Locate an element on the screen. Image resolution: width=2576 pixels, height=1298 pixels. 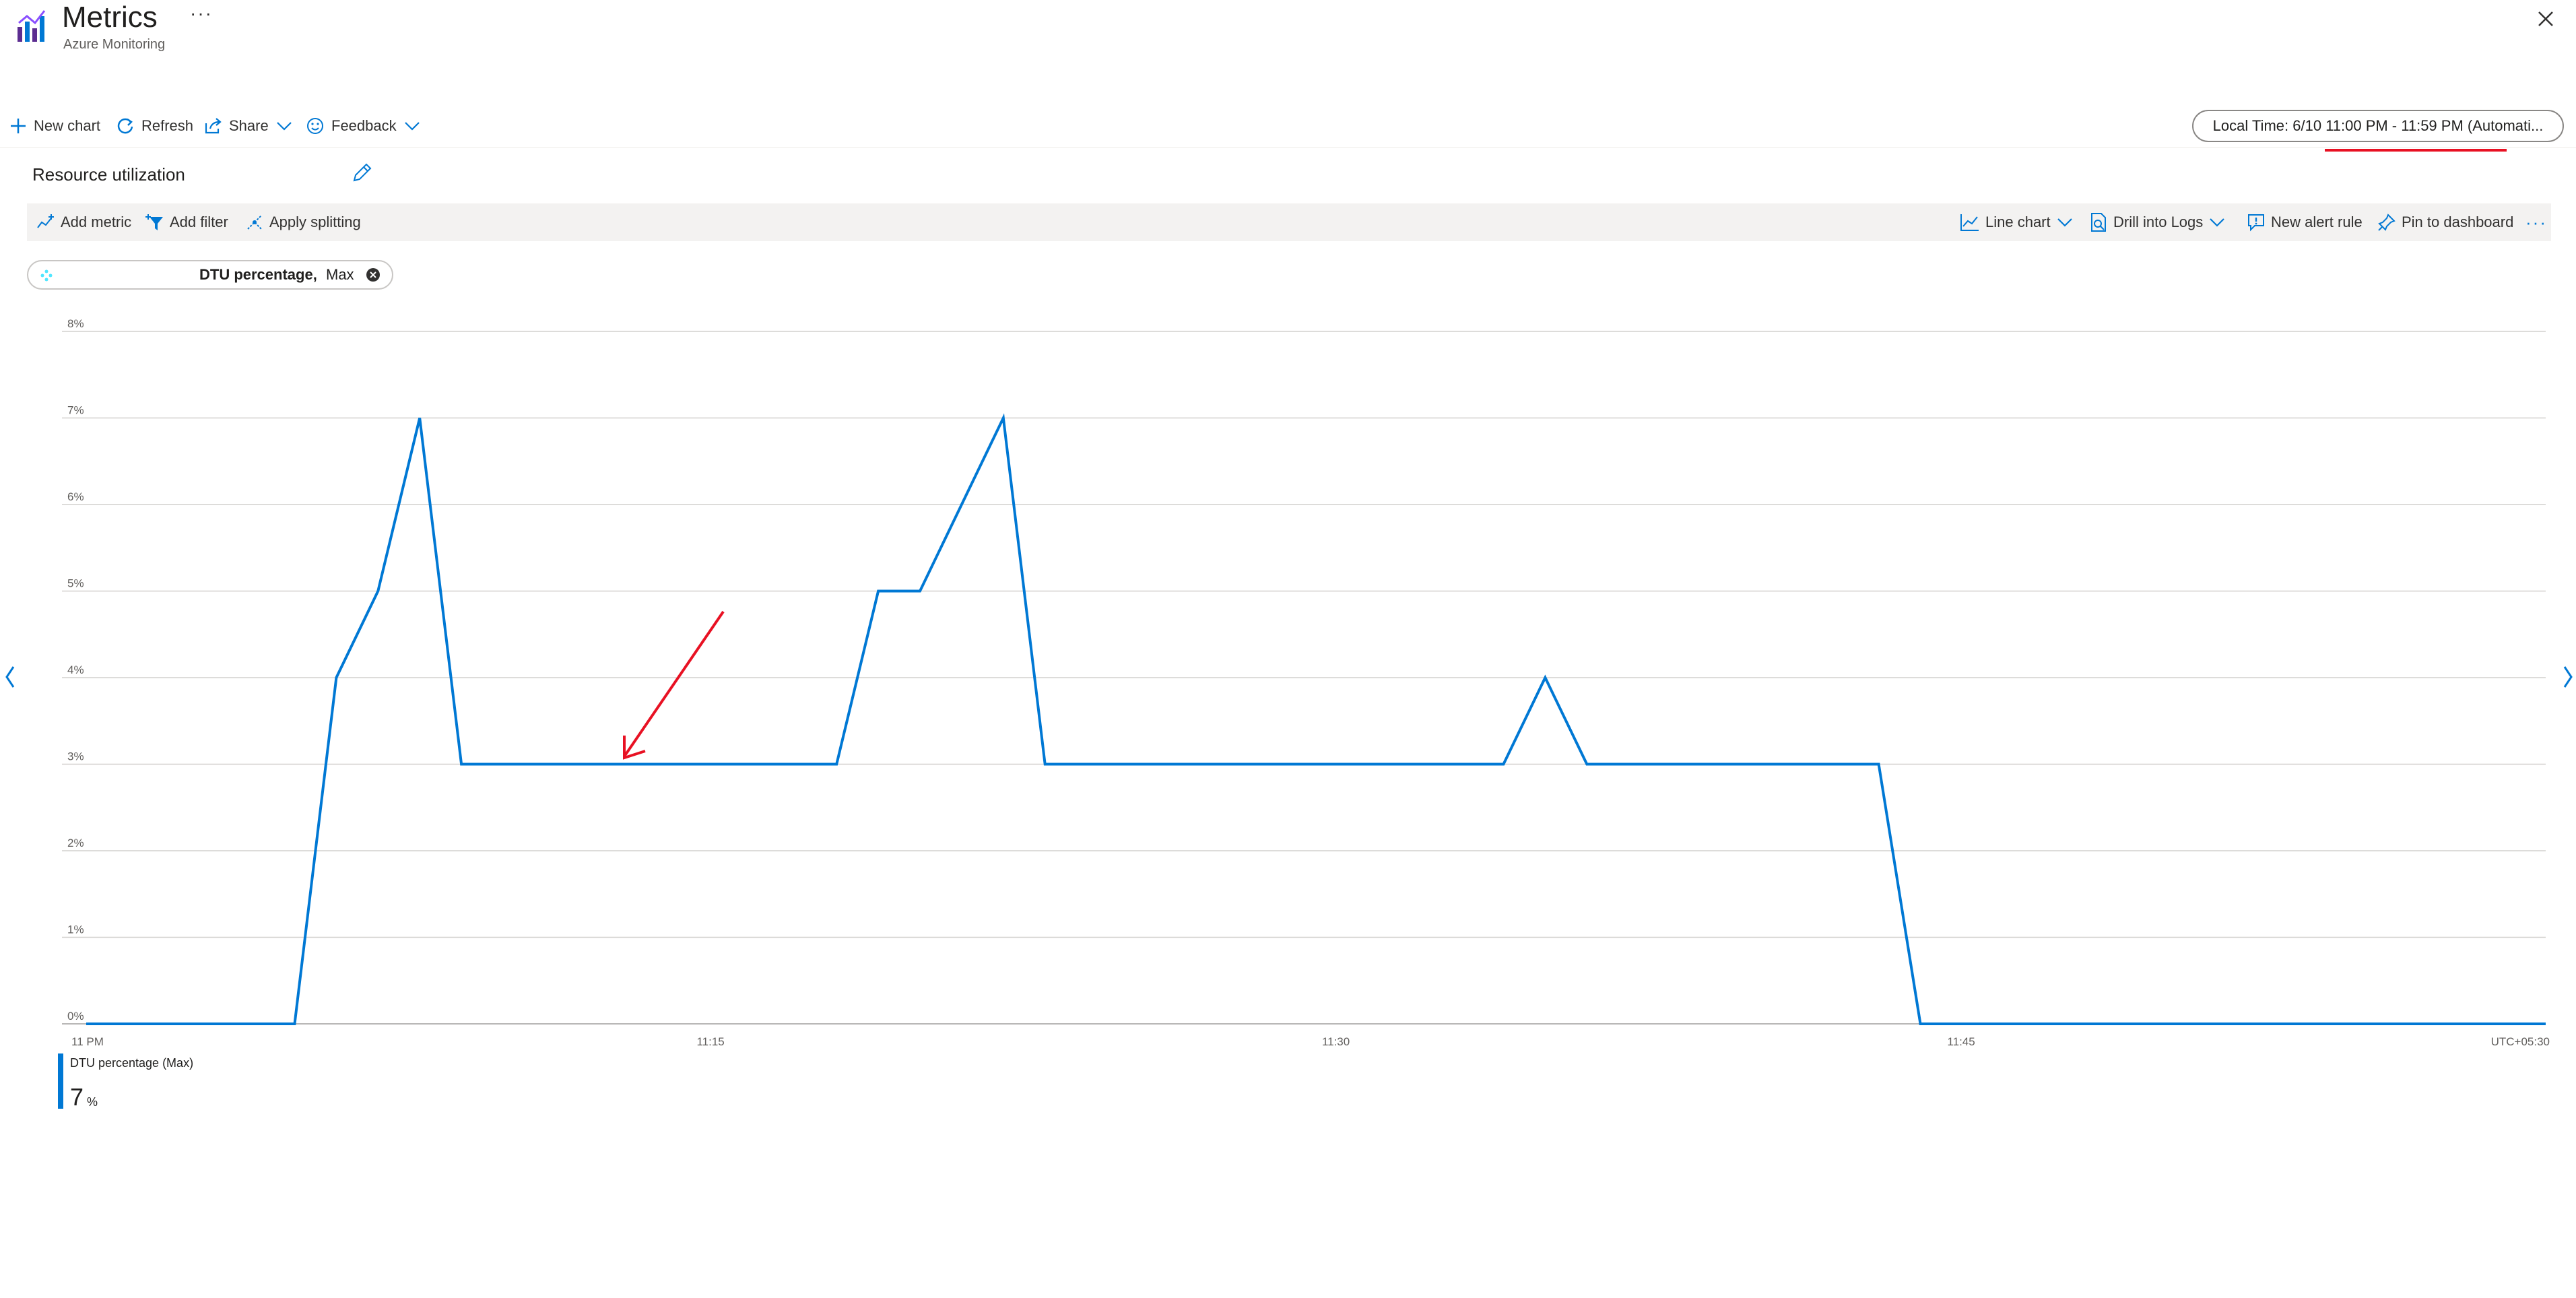
new-chart-label: New chart is located at coordinates (67, 125).